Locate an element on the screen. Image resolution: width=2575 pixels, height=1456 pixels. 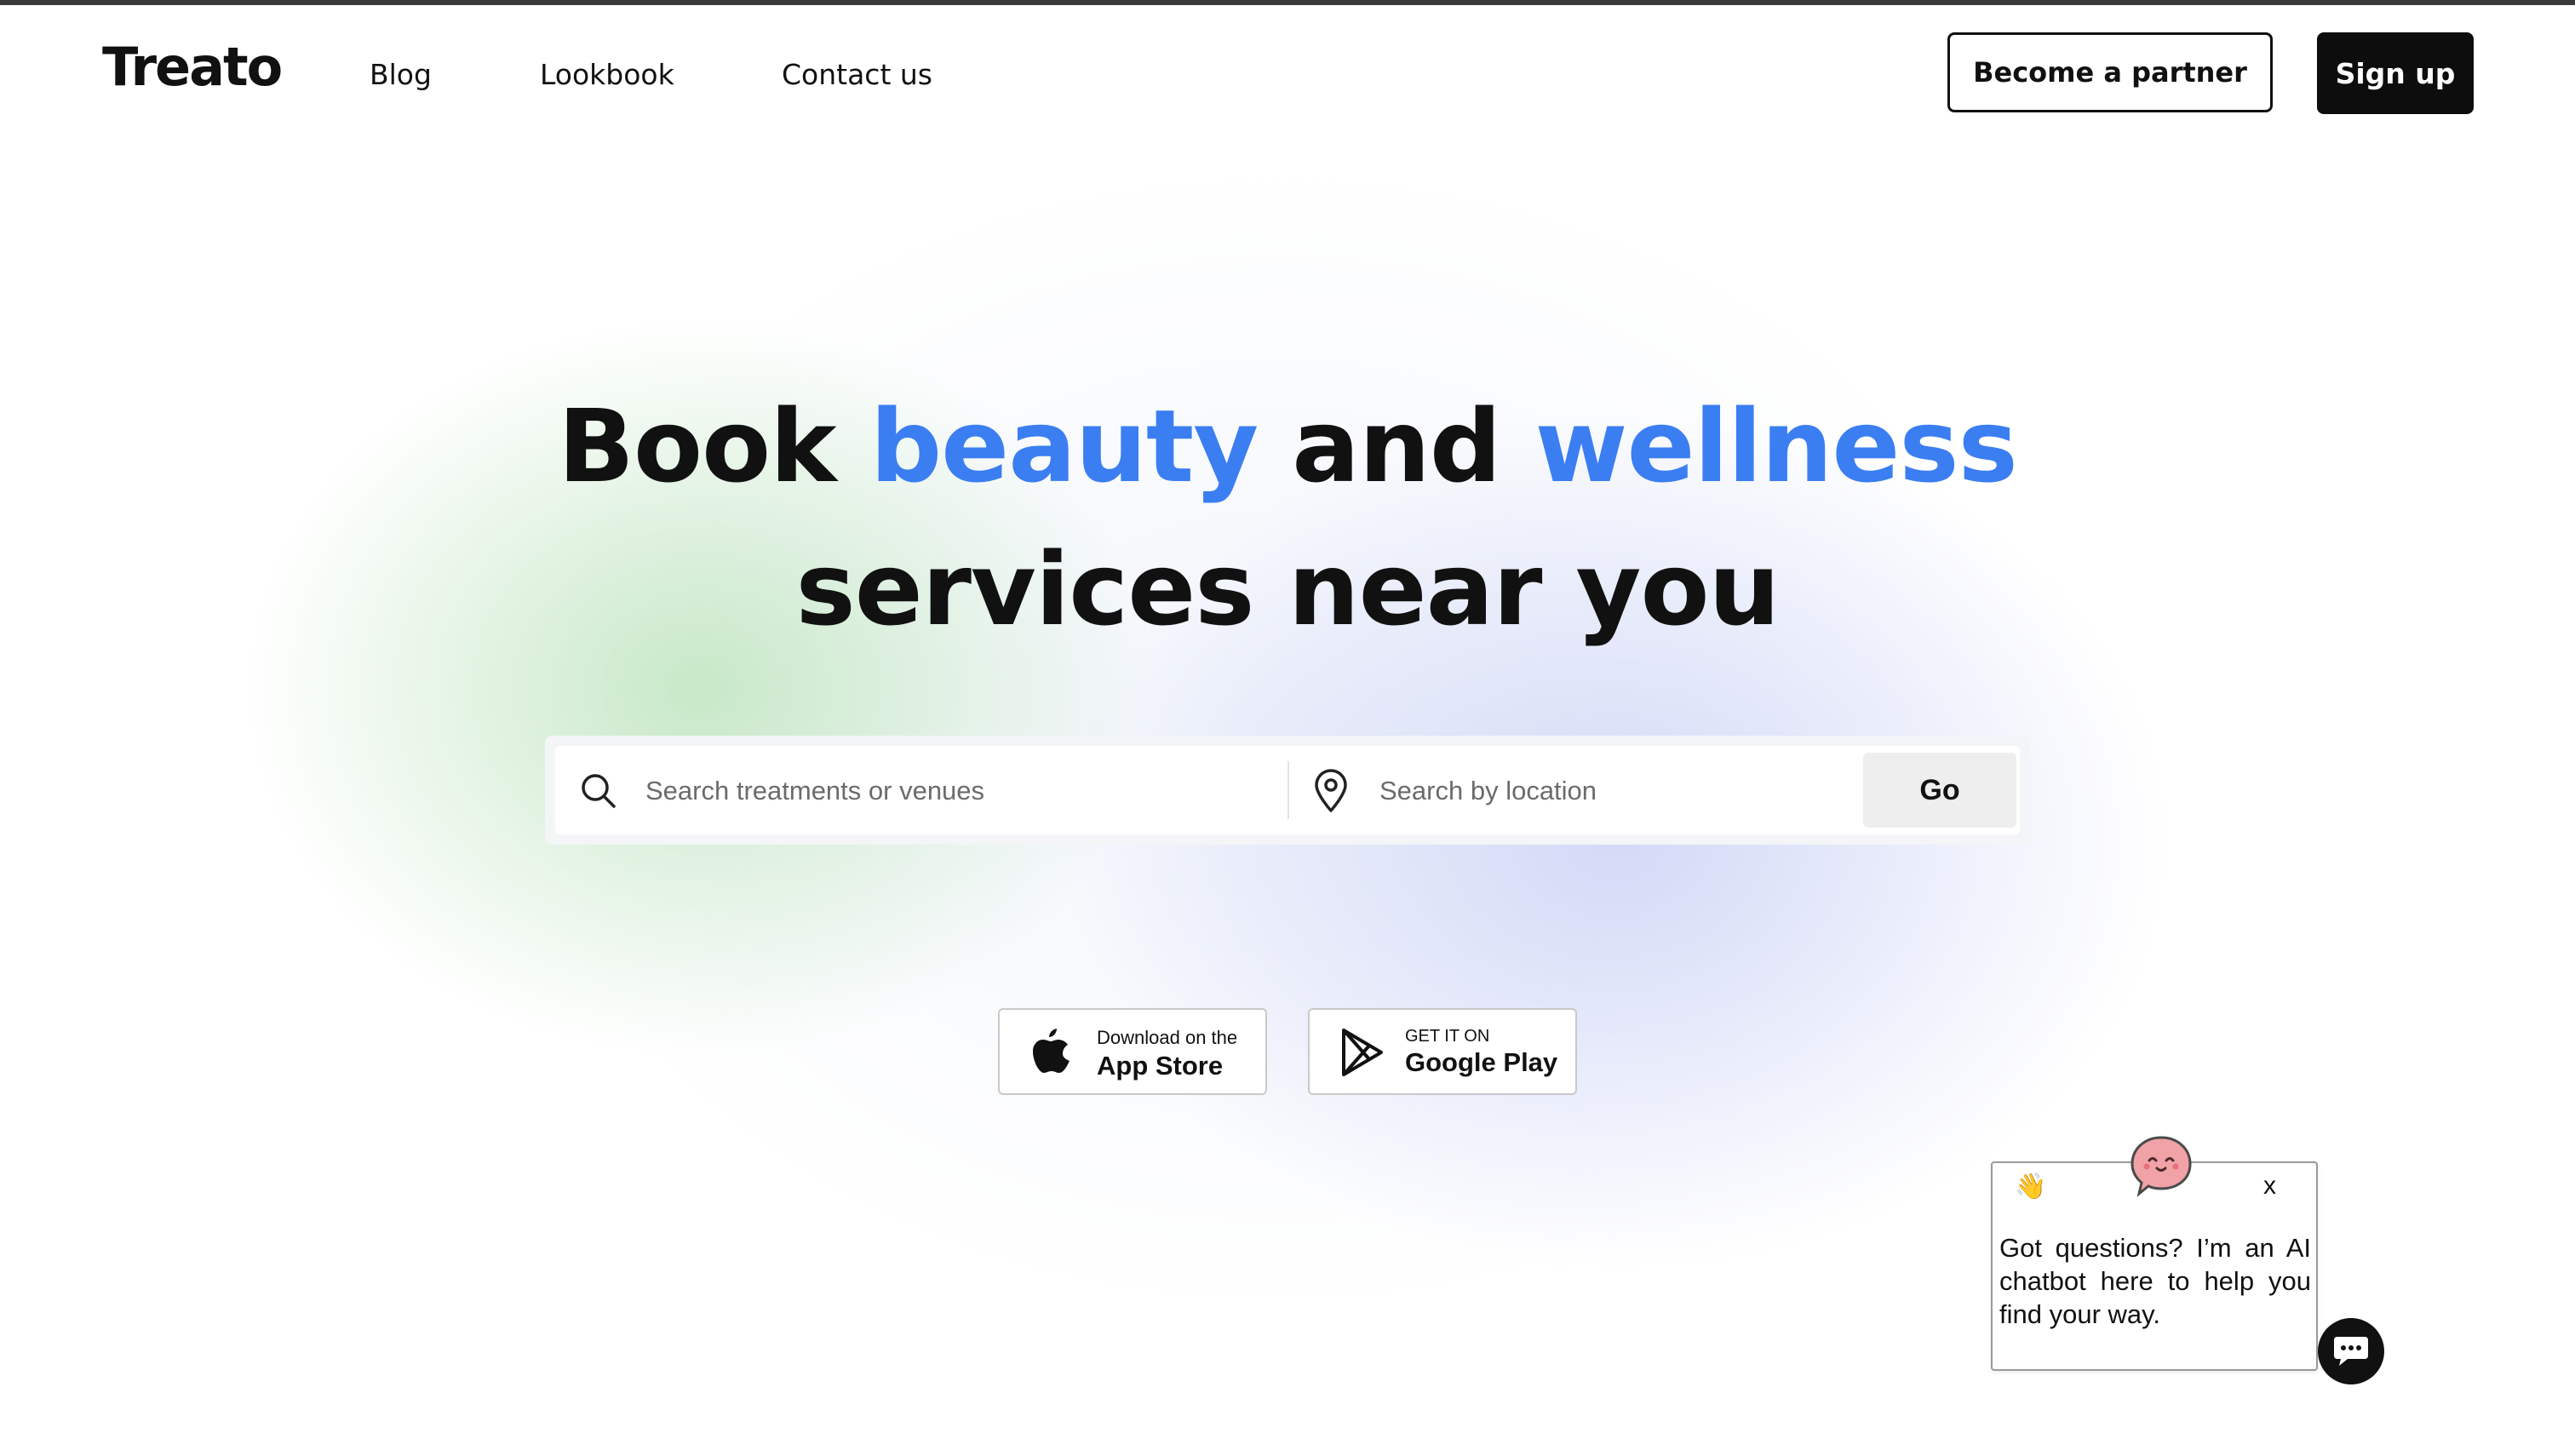
headline-line-2: services near you is located at coordinates (1287, 589).